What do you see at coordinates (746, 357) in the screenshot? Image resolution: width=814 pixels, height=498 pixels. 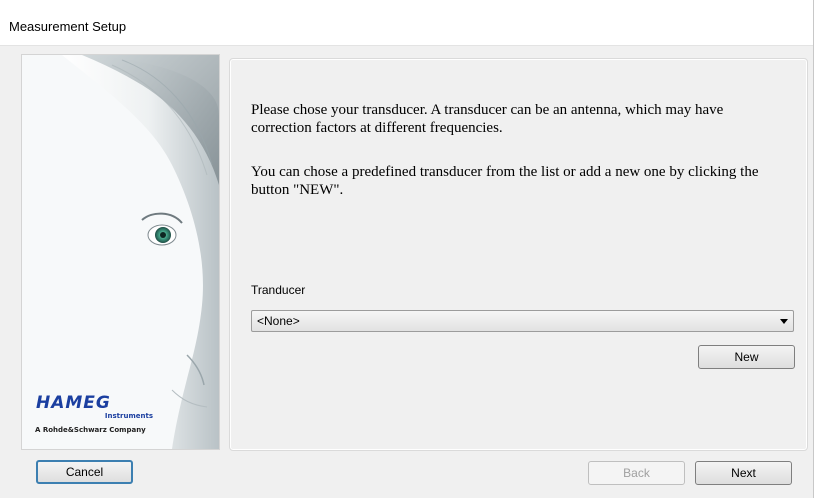 I see `new-transducer-button: New` at bounding box center [746, 357].